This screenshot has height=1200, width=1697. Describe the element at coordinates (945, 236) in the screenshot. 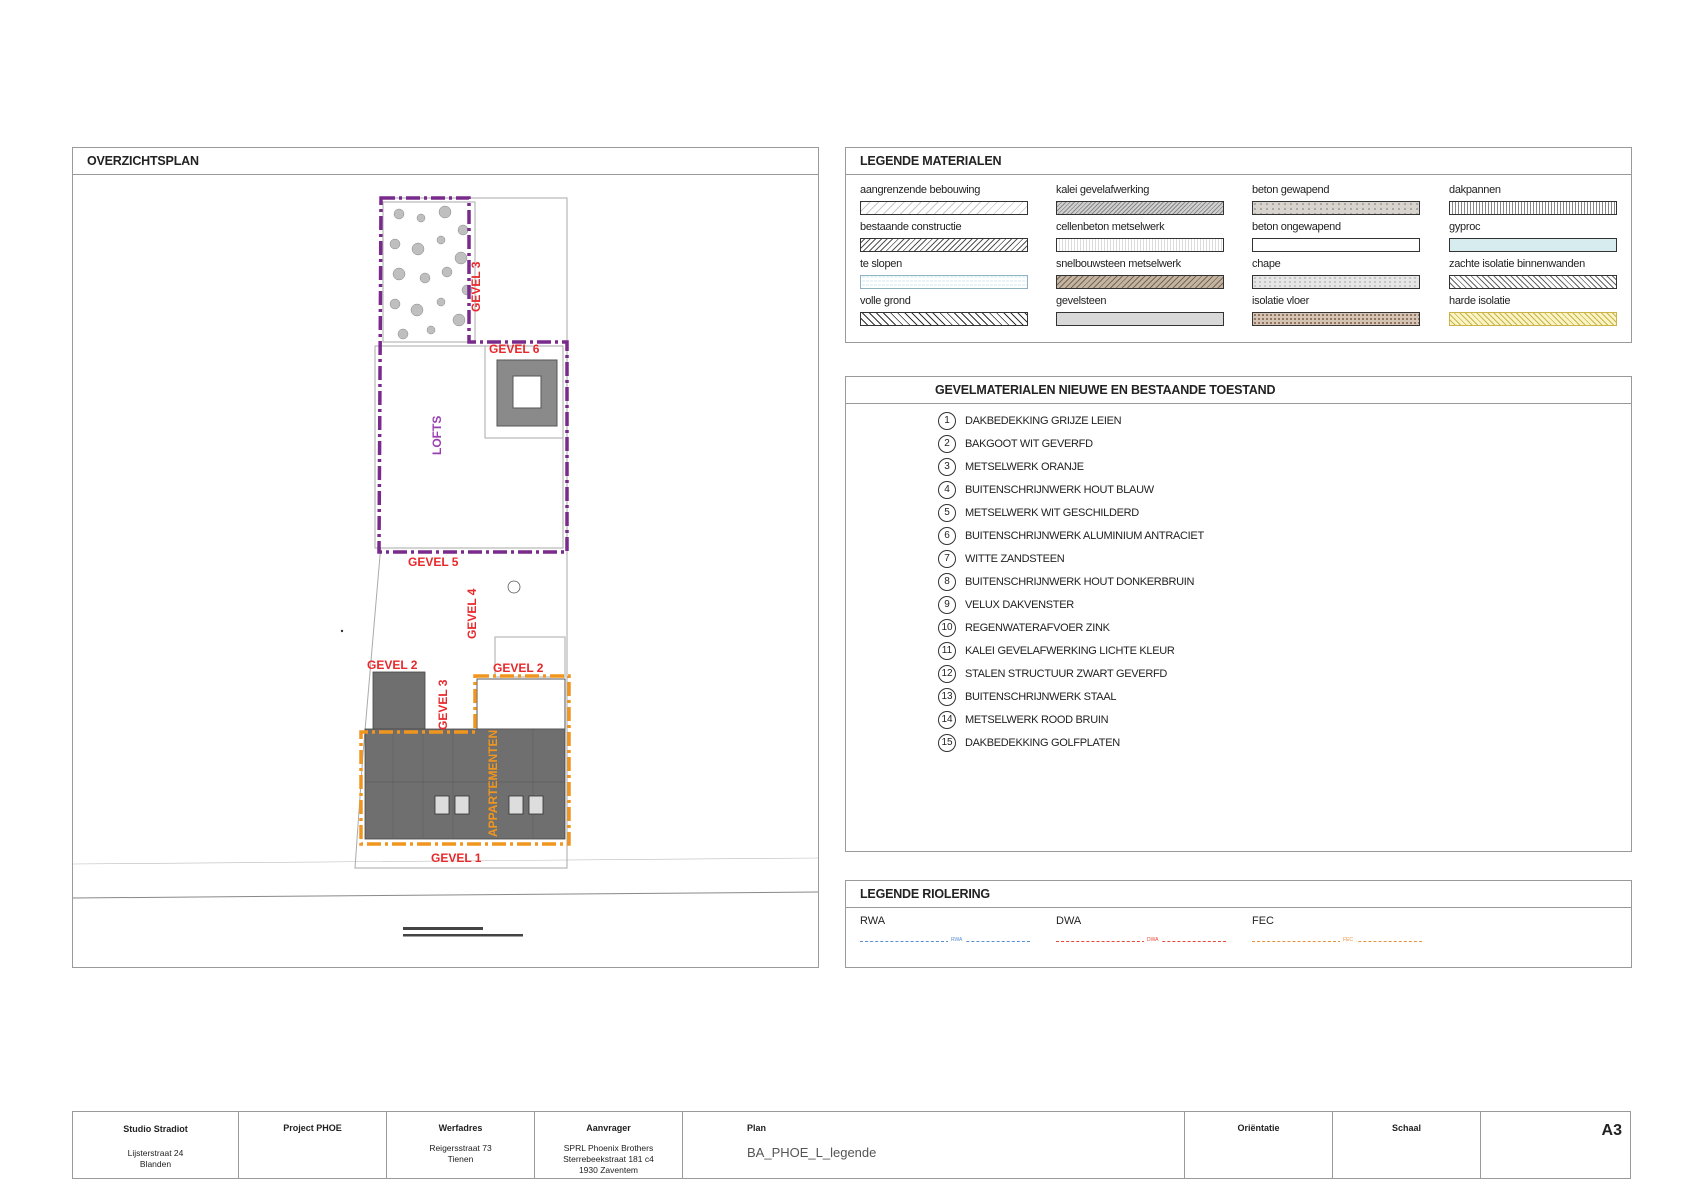

I see `material-bestaande-constructie: bestaande constructie` at that location.